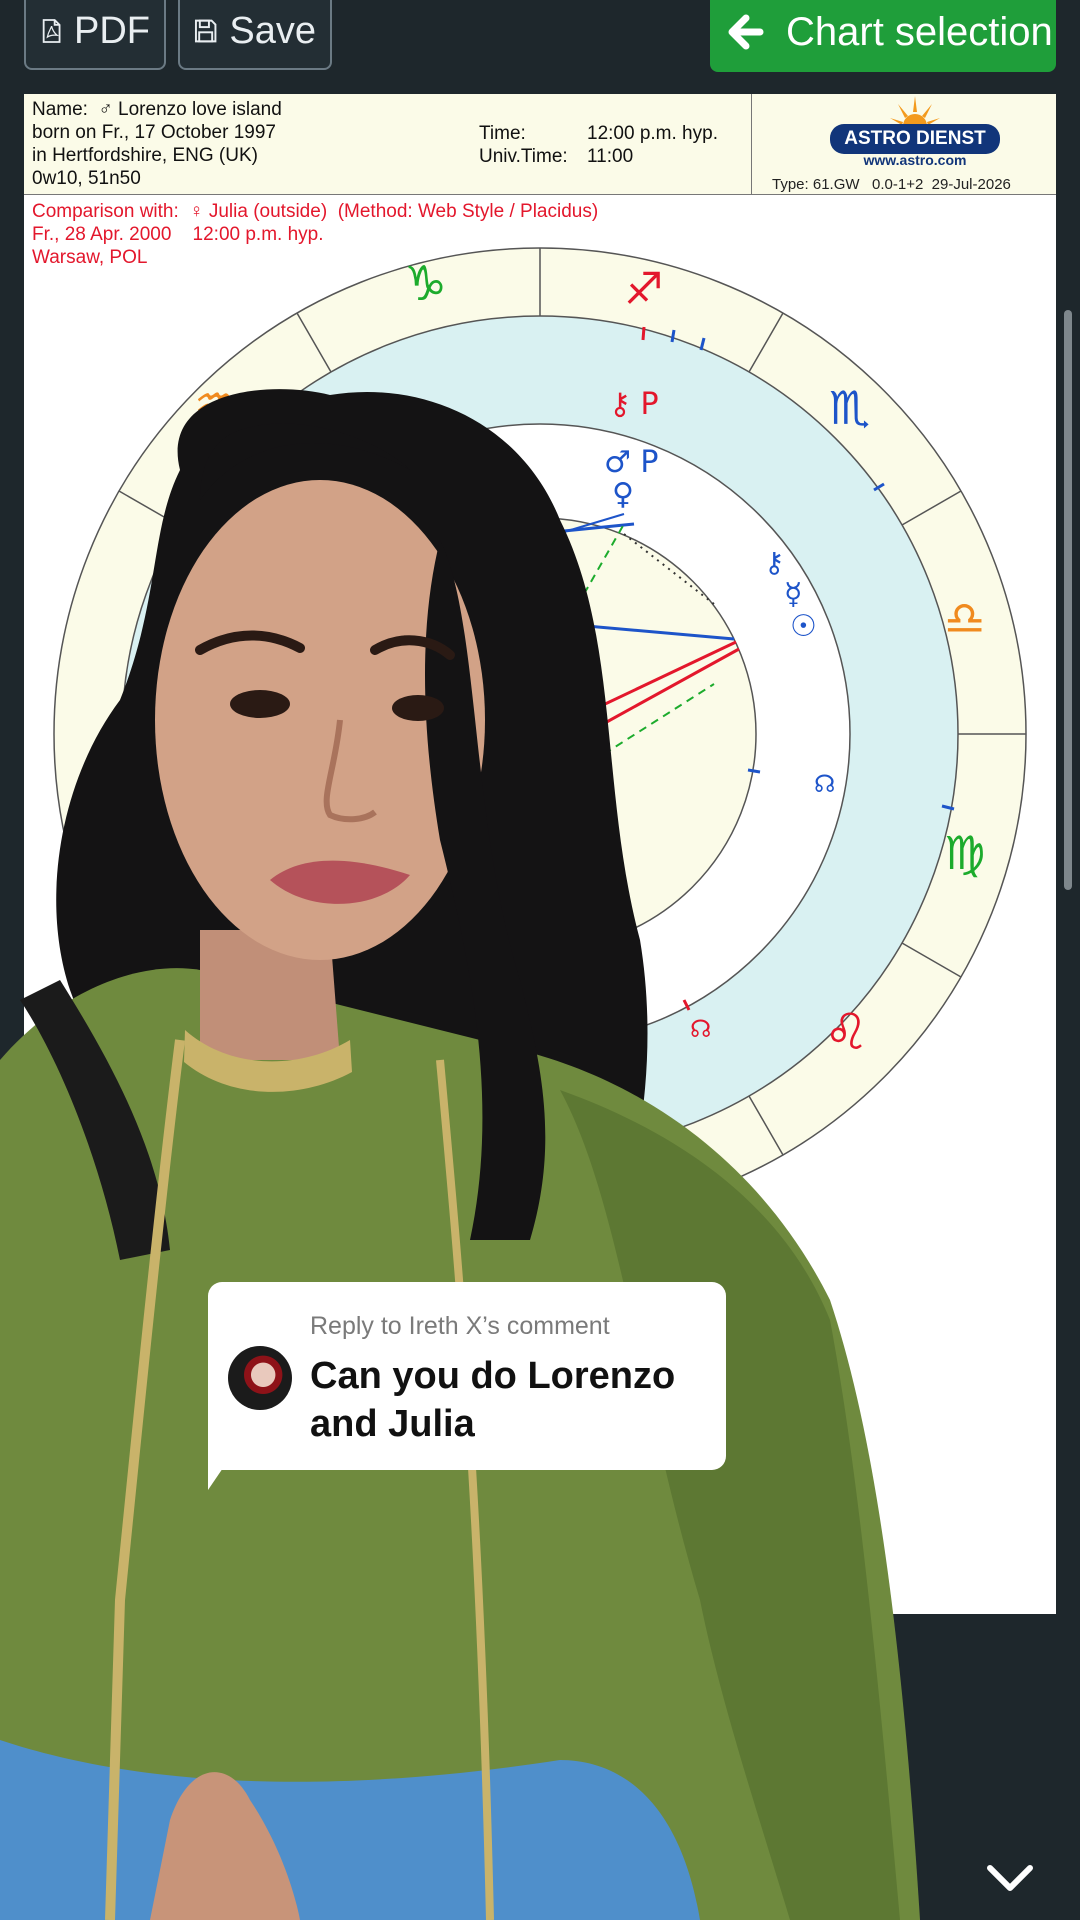 This screenshot has width=1080, height=1920. What do you see at coordinates (493, 1400) in the screenshot?
I see `comment-text: Can you do Lorenzo and Julia` at bounding box center [493, 1400].